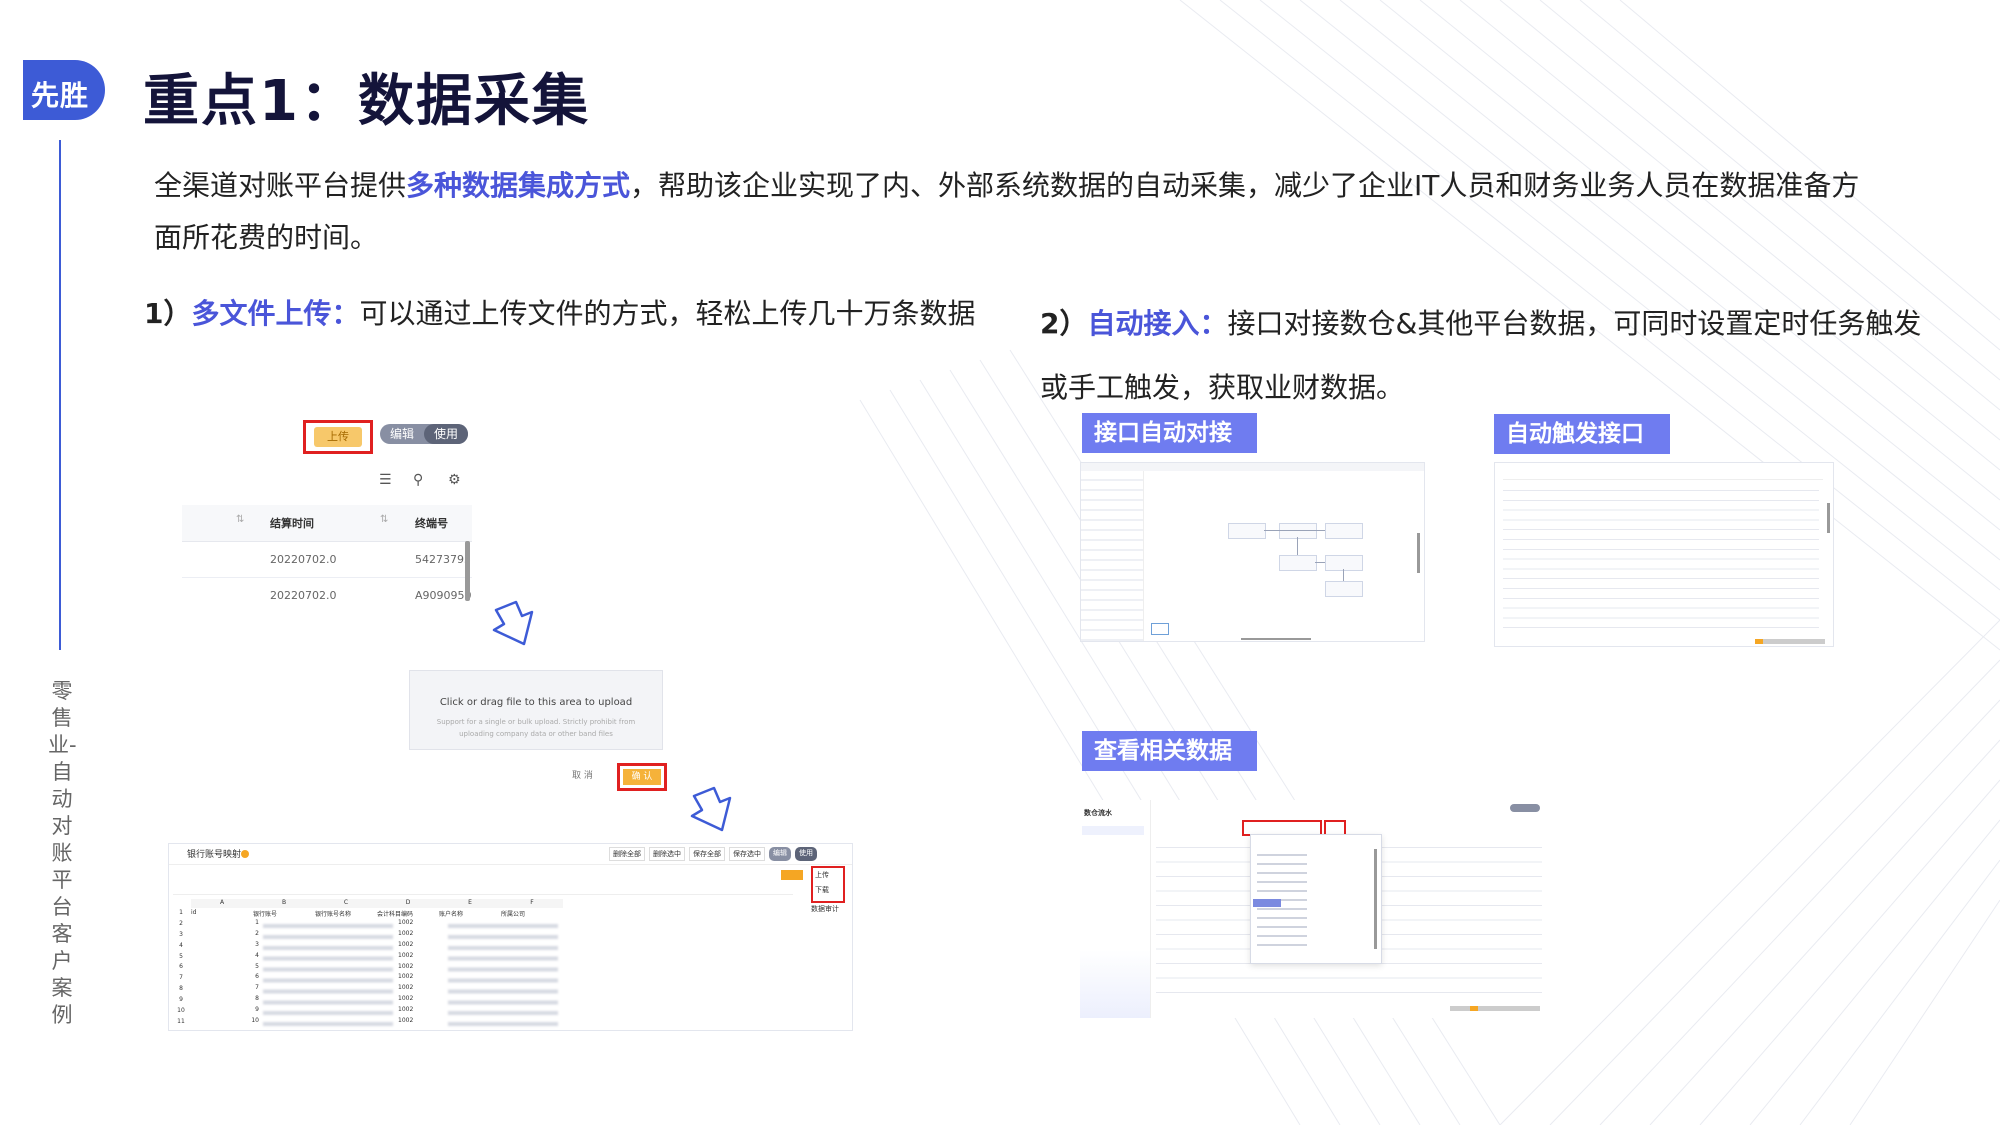 The height and width of the screenshot is (1125, 2000). What do you see at coordinates (1661, 560) in the screenshot?
I see `trigger-table` at bounding box center [1661, 560].